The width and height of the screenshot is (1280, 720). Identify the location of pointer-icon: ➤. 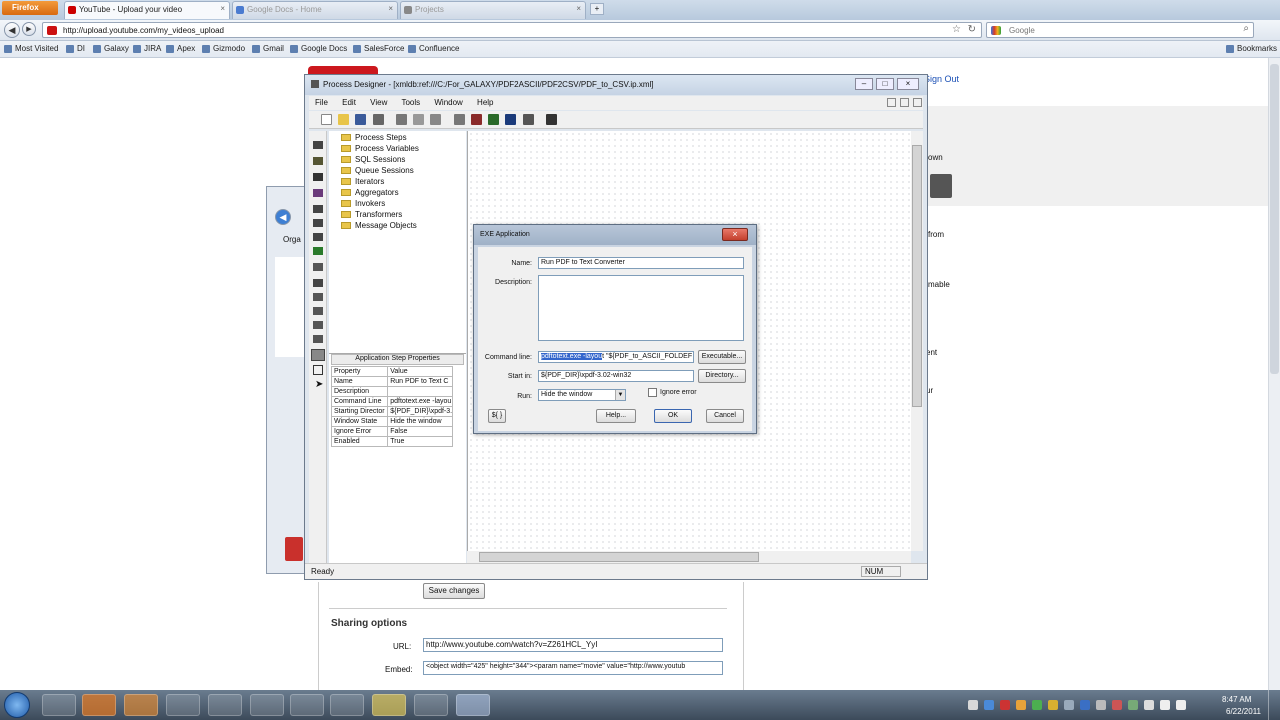
(319, 384).